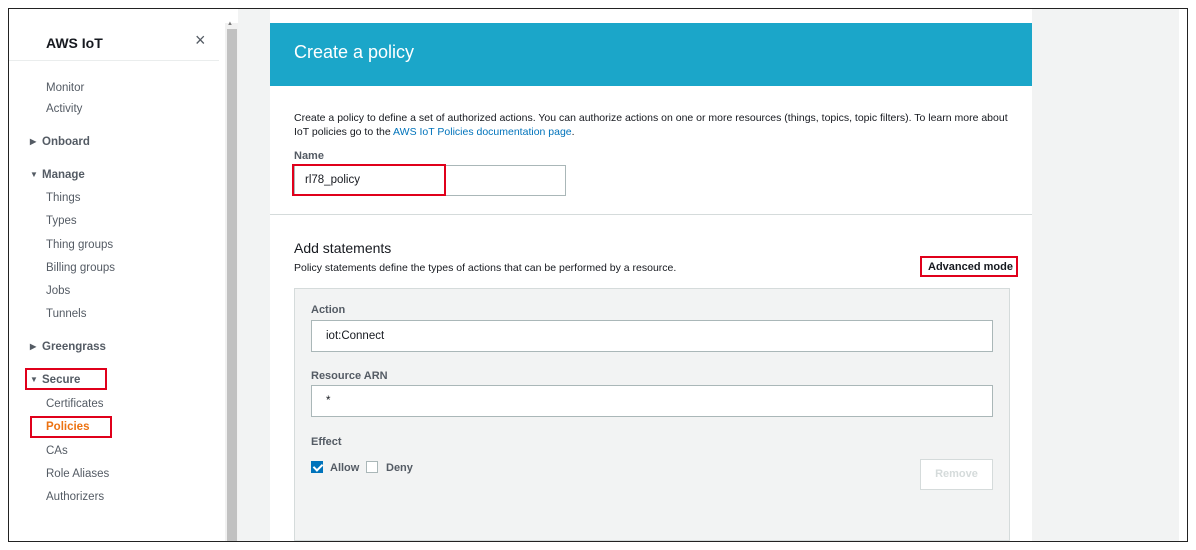  Describe the element at coordinates (77, 474) in the screenshot. I see `sidebar-item-role-aliases: Role Aliases` at that location.